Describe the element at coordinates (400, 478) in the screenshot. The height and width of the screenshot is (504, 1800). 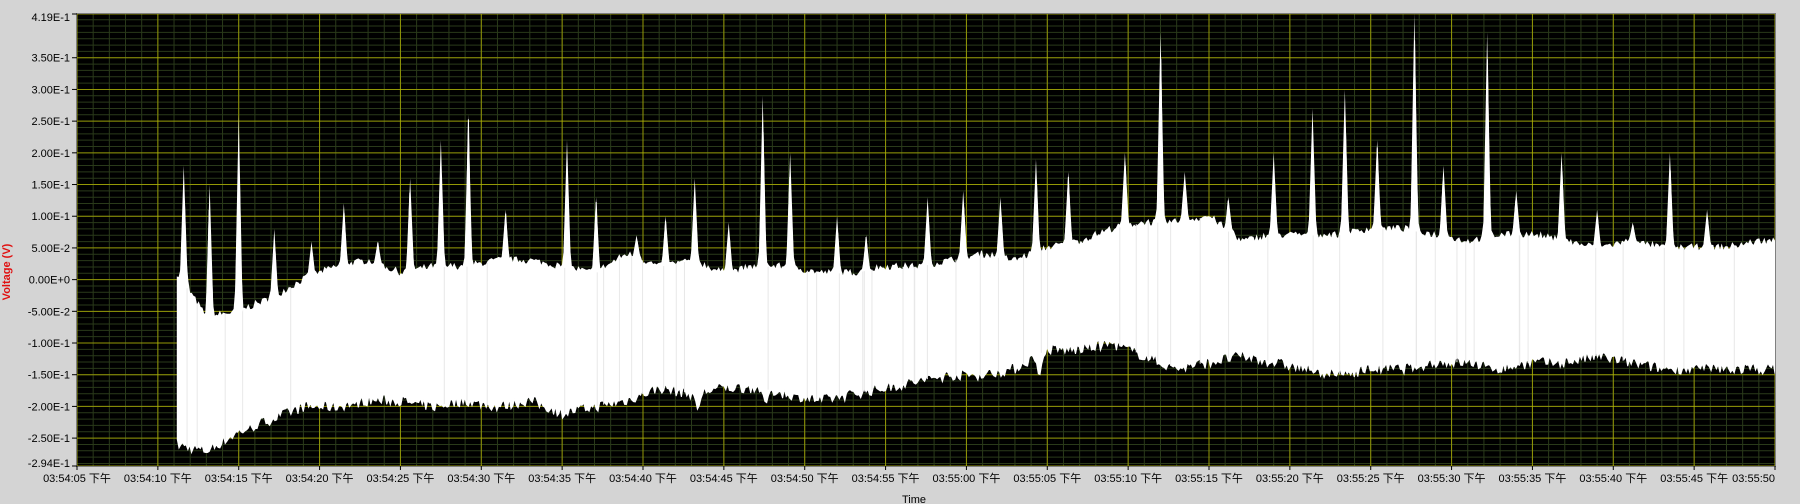
I see `x-tick-label: 03:54:25 下午` at that location.